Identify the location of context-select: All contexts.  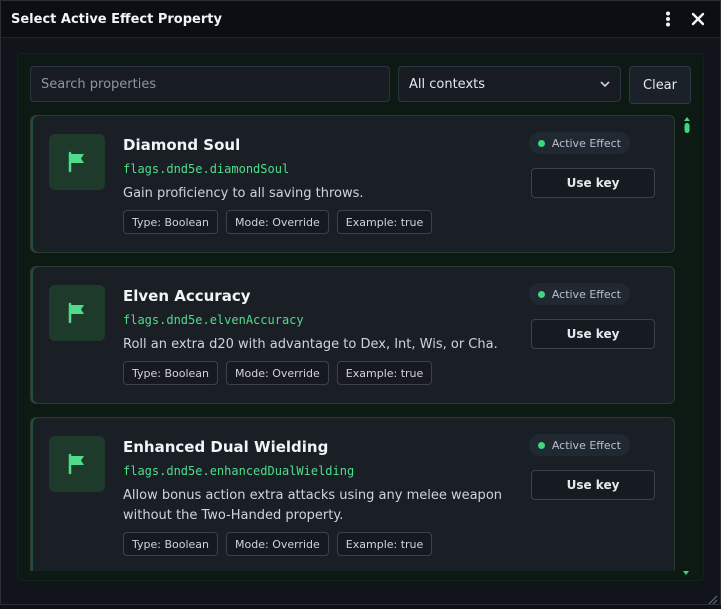
(509, 84).